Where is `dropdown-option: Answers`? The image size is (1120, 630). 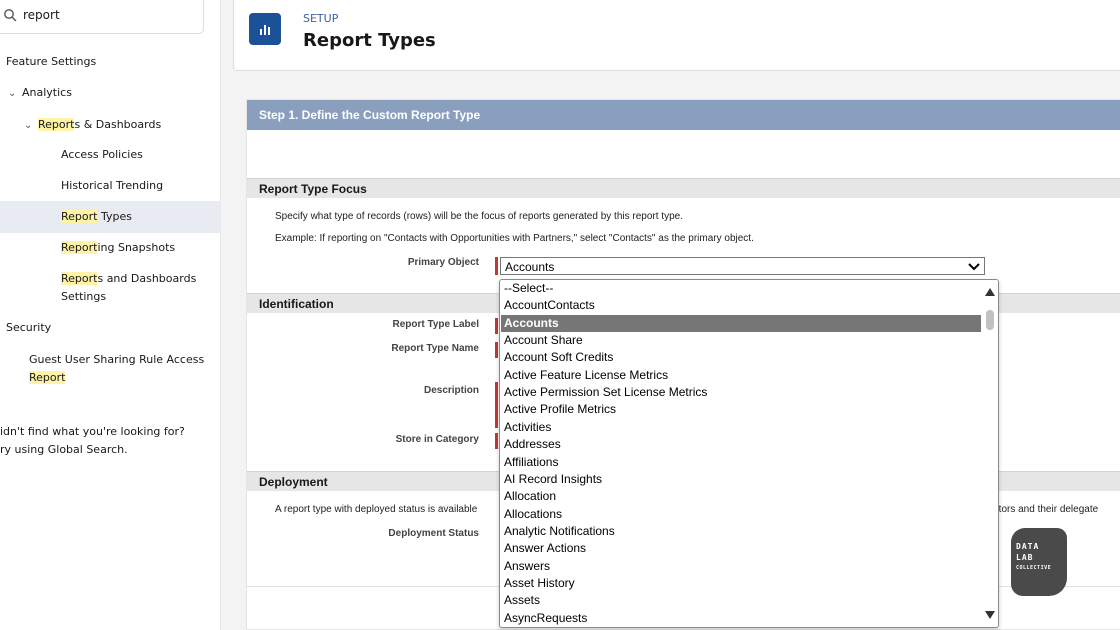 dropdown-option: Answers is located at coordinates (741, 567).